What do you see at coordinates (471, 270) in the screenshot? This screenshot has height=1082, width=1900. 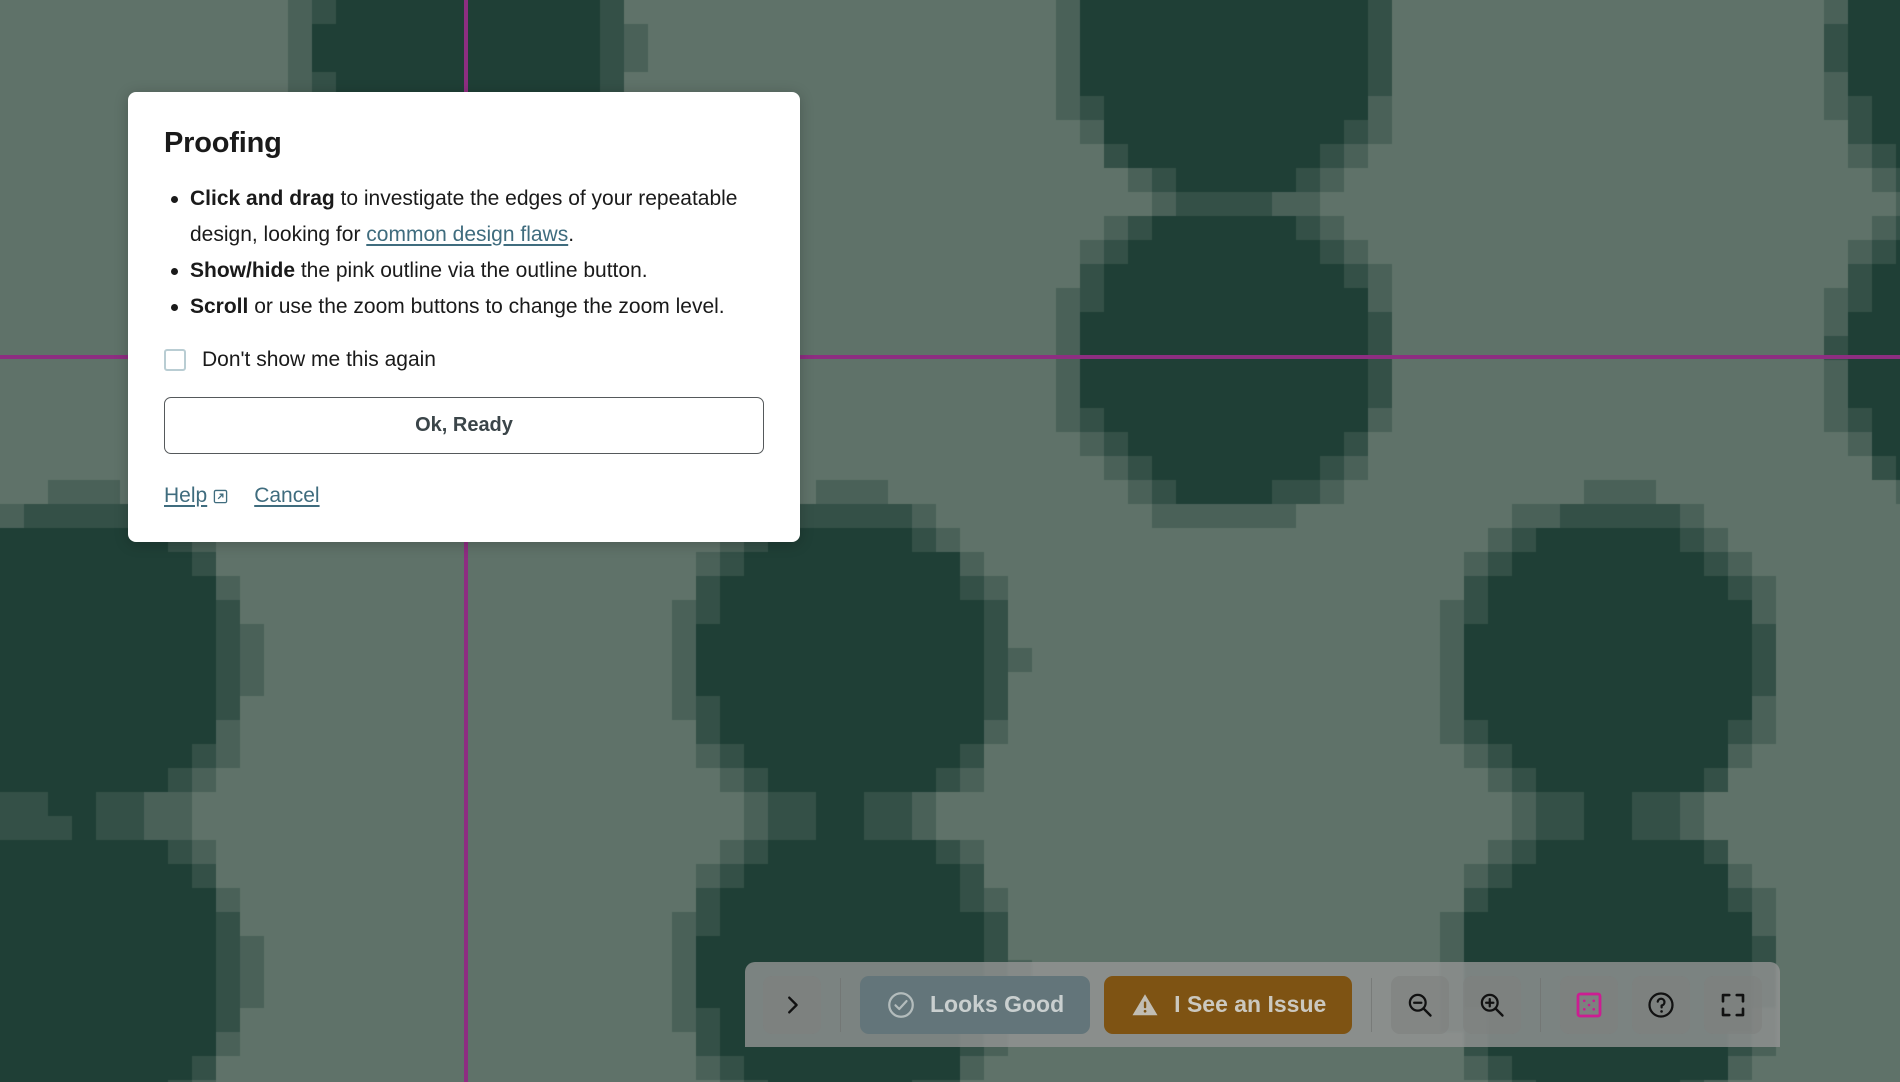 I see `bullet-text-1: the pink outline via the outline button.` at bounding box center [471, 270].